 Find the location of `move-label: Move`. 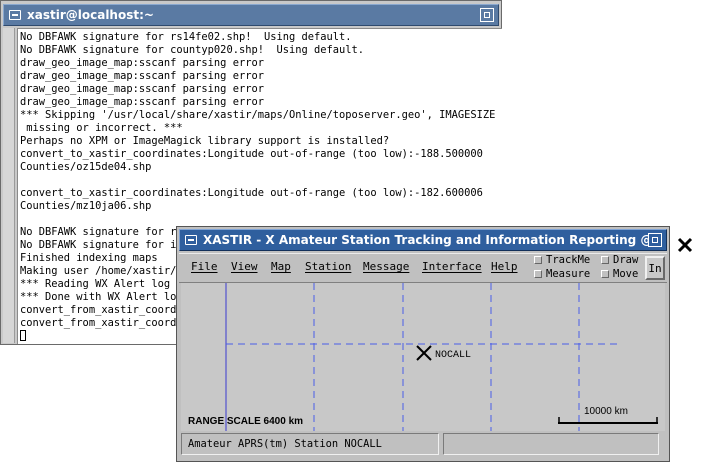

move-label: Move is located at coordinates (626, 274).